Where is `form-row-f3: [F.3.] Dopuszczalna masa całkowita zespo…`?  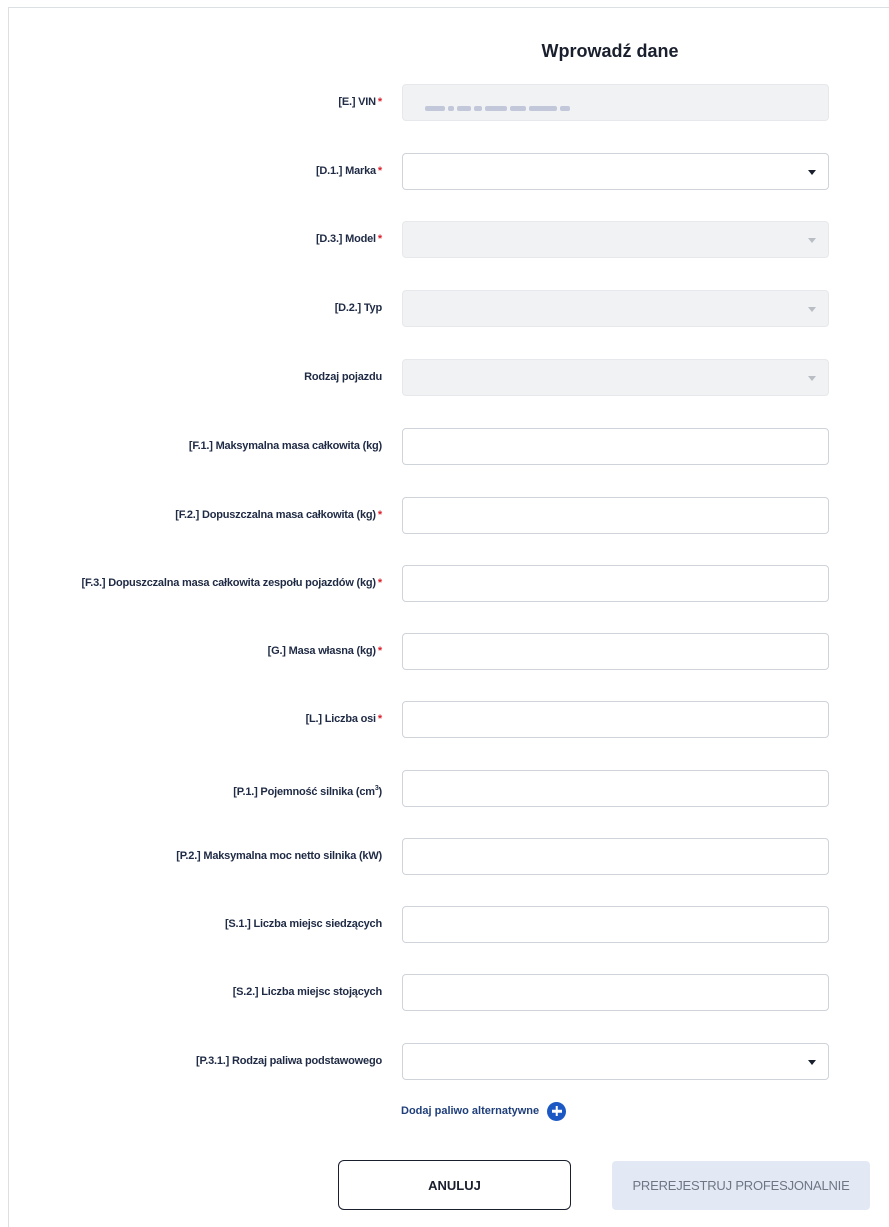 form-row-f3: [F.3.] Dopuszczalna masa całkowita zespo… is located at coordinates (444, 583).